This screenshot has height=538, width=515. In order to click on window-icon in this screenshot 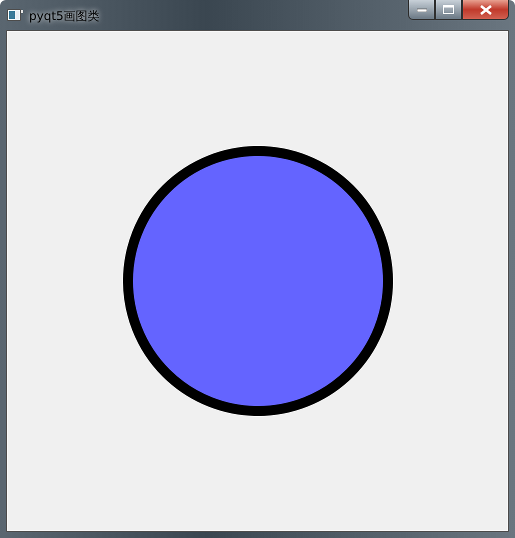, I will do `click(15, 15)`.